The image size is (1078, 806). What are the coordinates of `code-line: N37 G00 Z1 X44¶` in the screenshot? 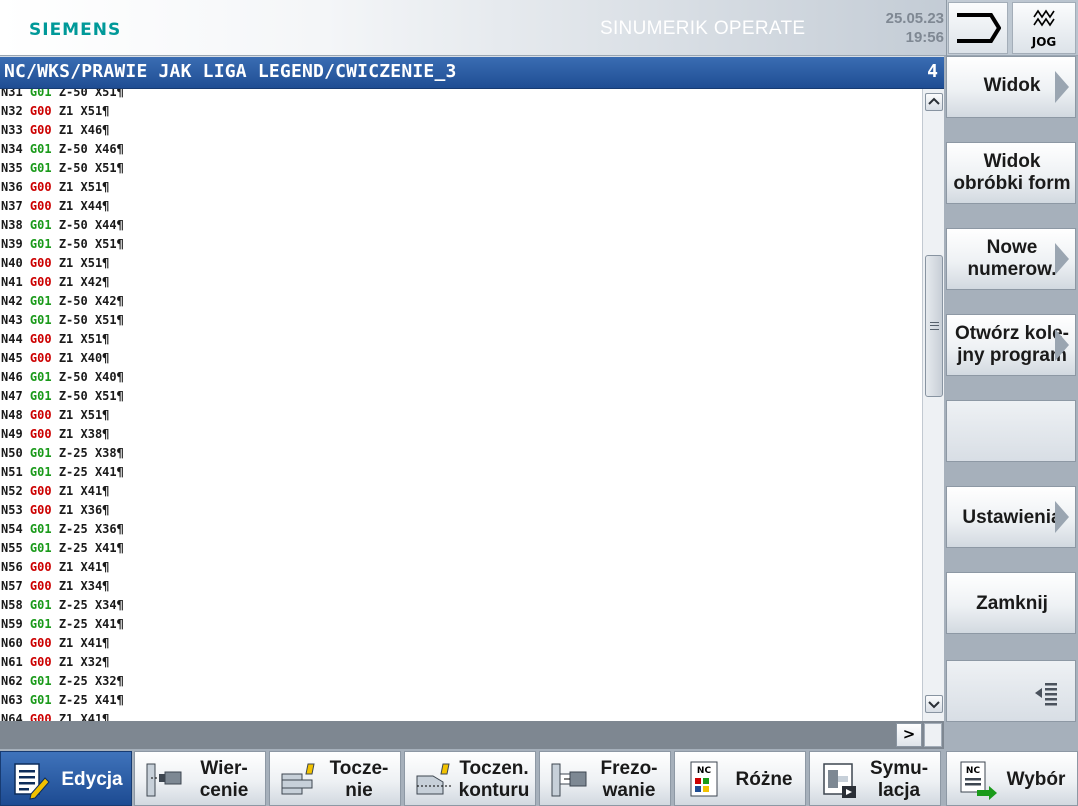 It's located at (460, 206).